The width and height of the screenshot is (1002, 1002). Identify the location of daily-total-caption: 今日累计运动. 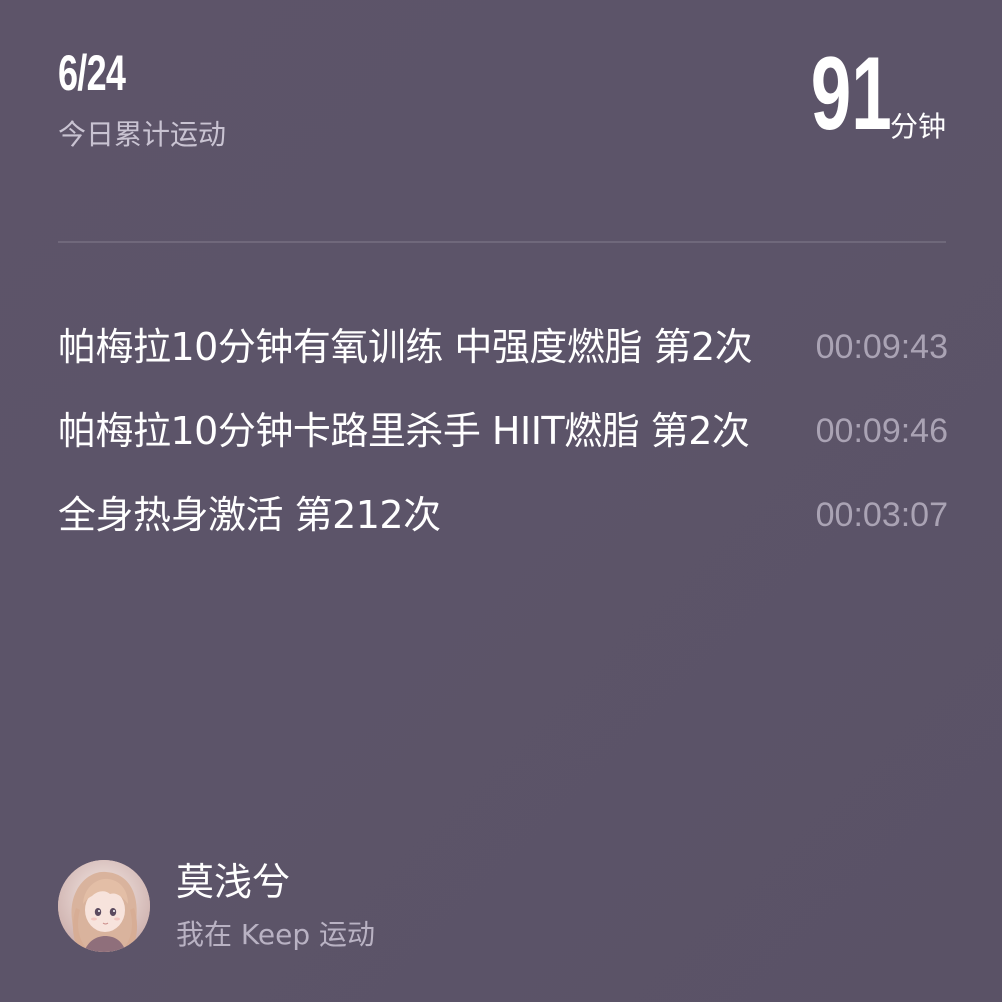
(142, 134).